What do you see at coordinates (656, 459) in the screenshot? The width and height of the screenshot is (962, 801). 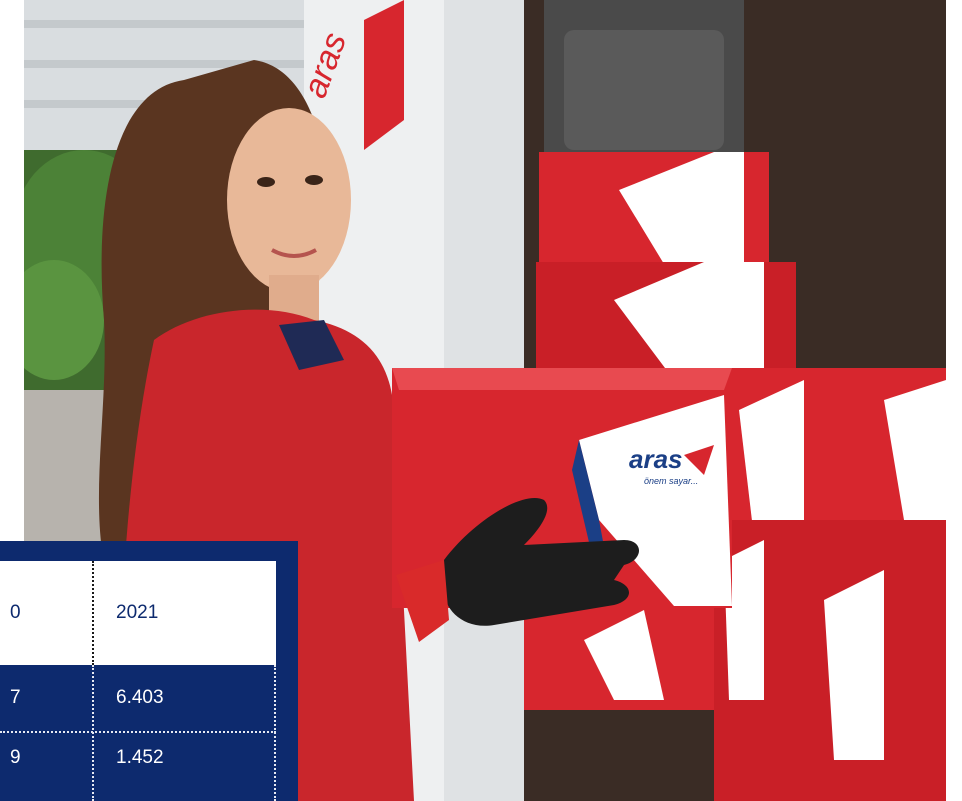 I see `parcel-brand-text: aras` at bounding box center [656, 459].